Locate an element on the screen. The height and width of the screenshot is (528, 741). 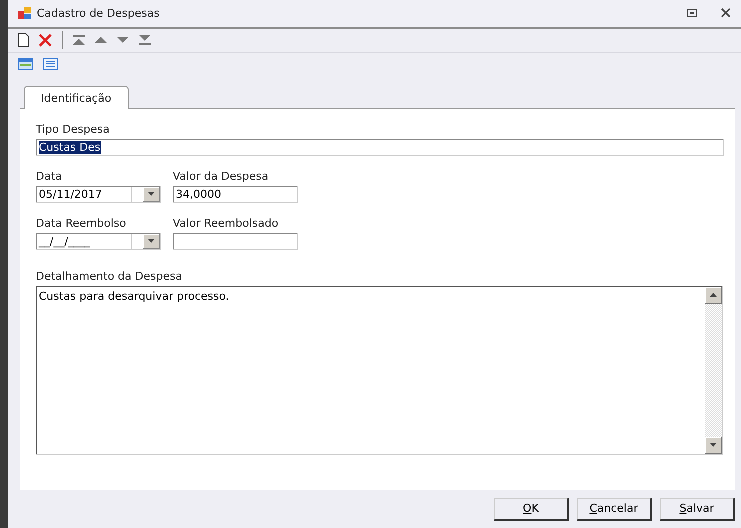
scroll-down-button is located at coordinates (713, 445).